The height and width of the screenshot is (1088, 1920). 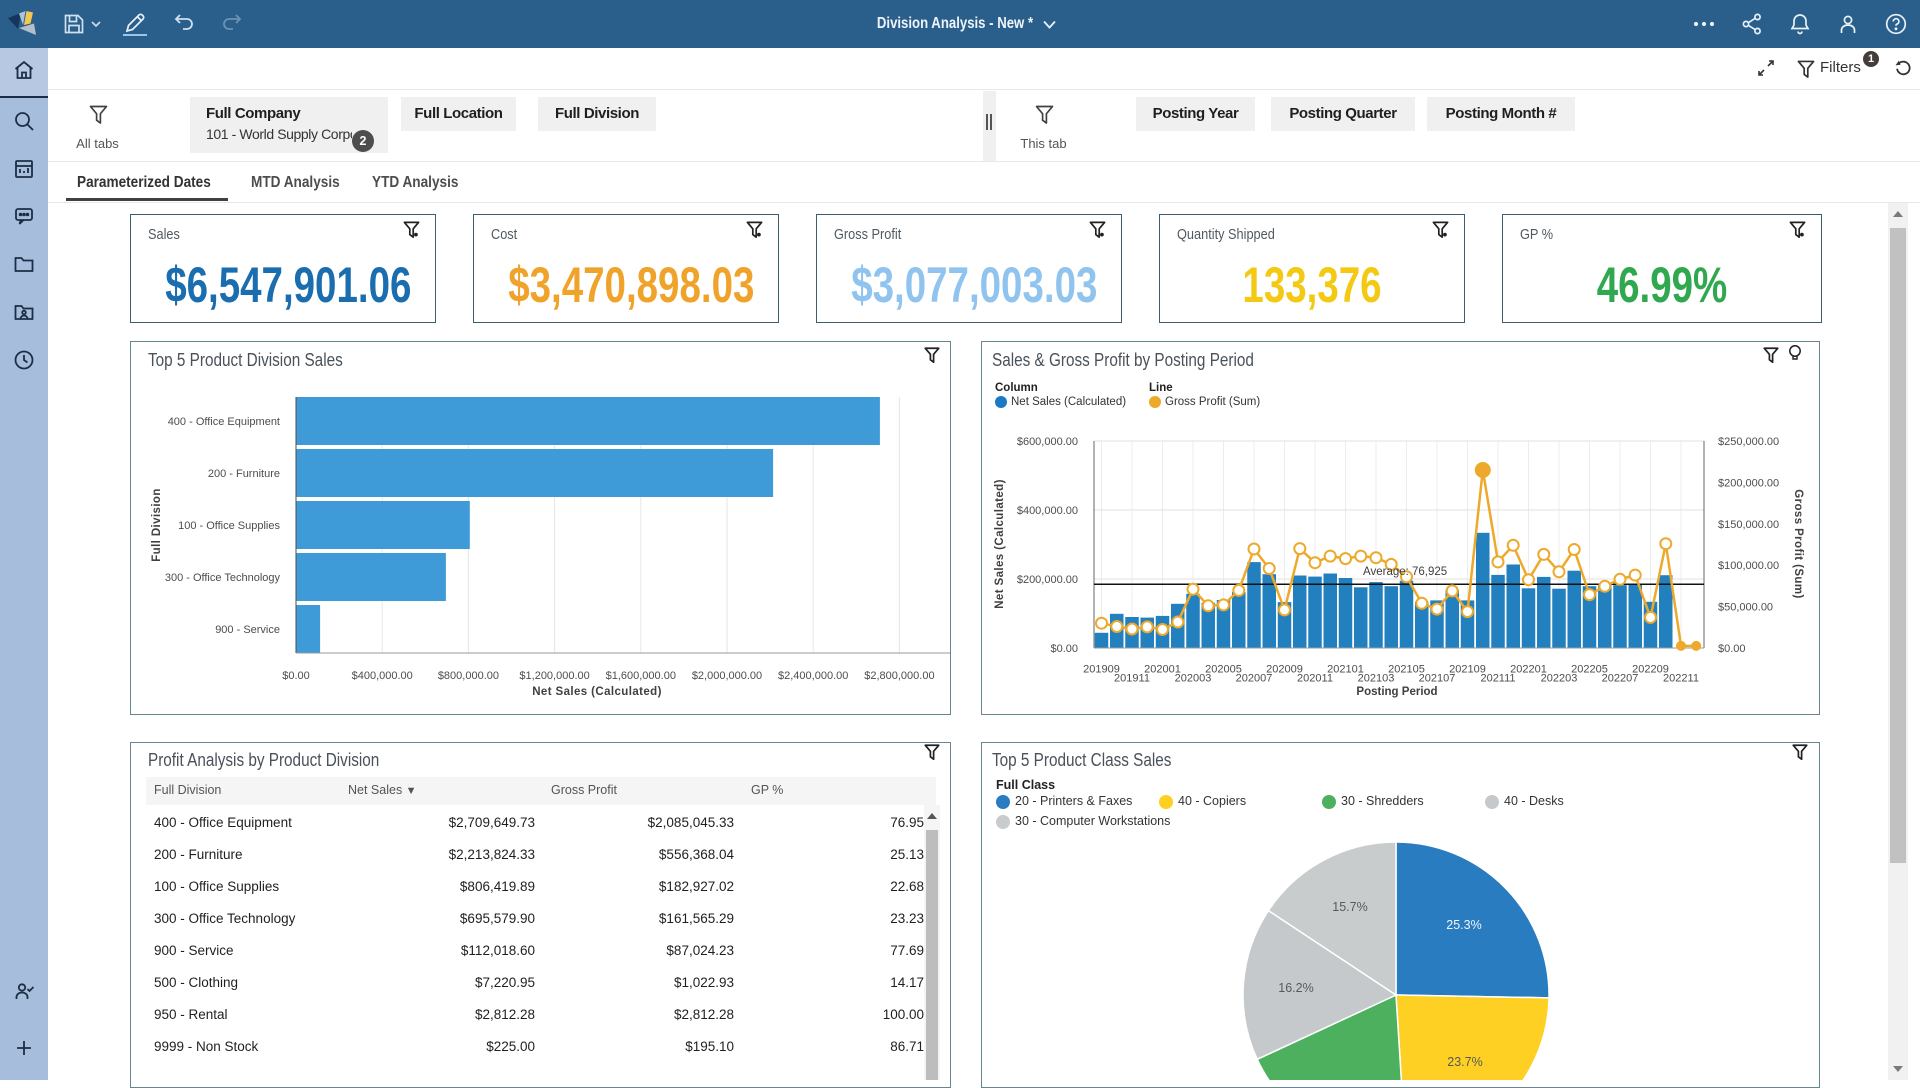 I want to click on svg-text: $2,000,000.00, so click(x=727, y=676).